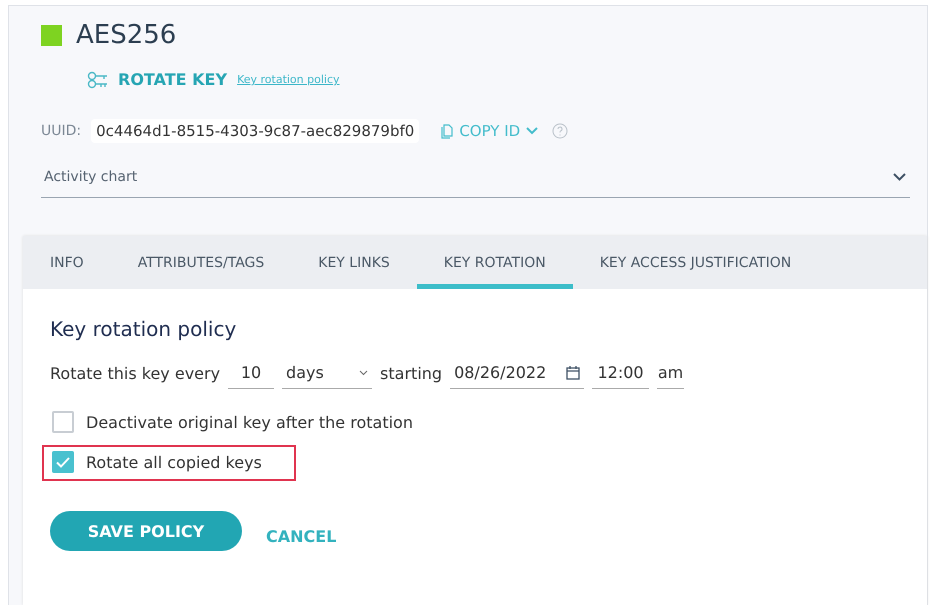  What do you see at coordinates (255, 131) in the screenshot?
I see `uuid-value: 0c4464d1-8515-4303-9c87-aec829879bf0` at bounding box center [255, 131].